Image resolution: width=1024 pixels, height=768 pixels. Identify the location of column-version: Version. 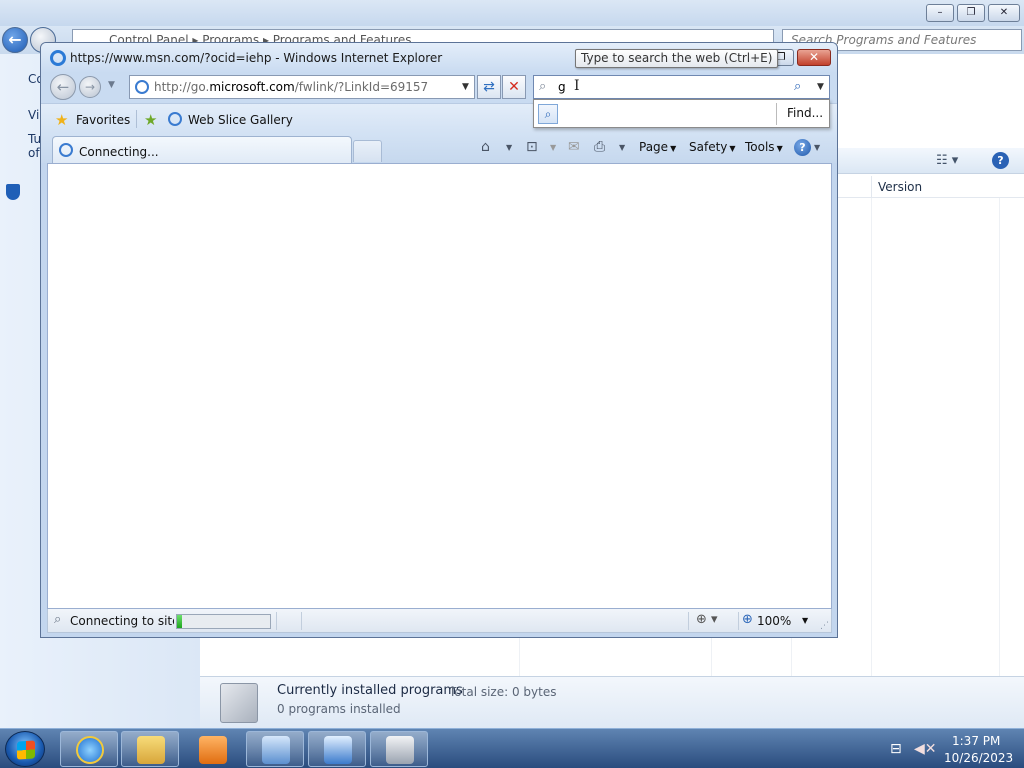
(935, 187).